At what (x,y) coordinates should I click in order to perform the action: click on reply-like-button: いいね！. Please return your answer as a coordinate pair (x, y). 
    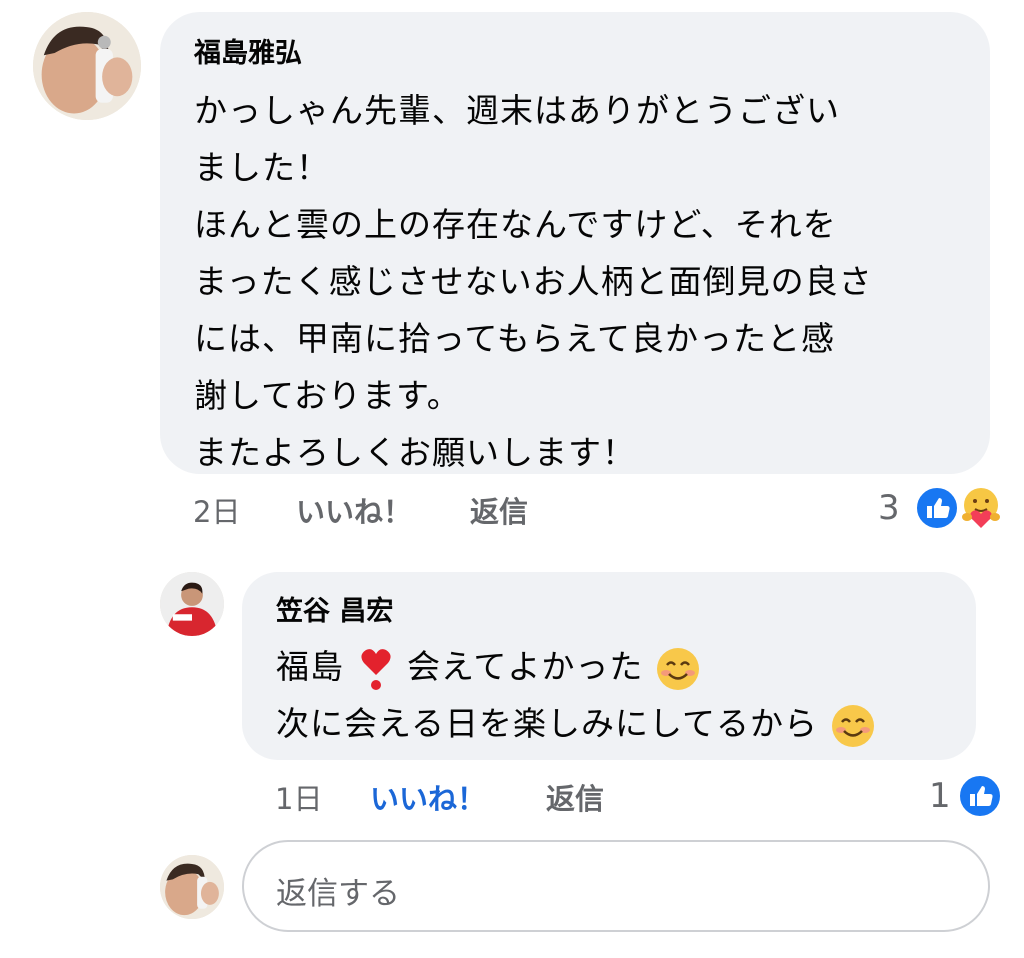
    Looking at the image, I should click on (428, 799).